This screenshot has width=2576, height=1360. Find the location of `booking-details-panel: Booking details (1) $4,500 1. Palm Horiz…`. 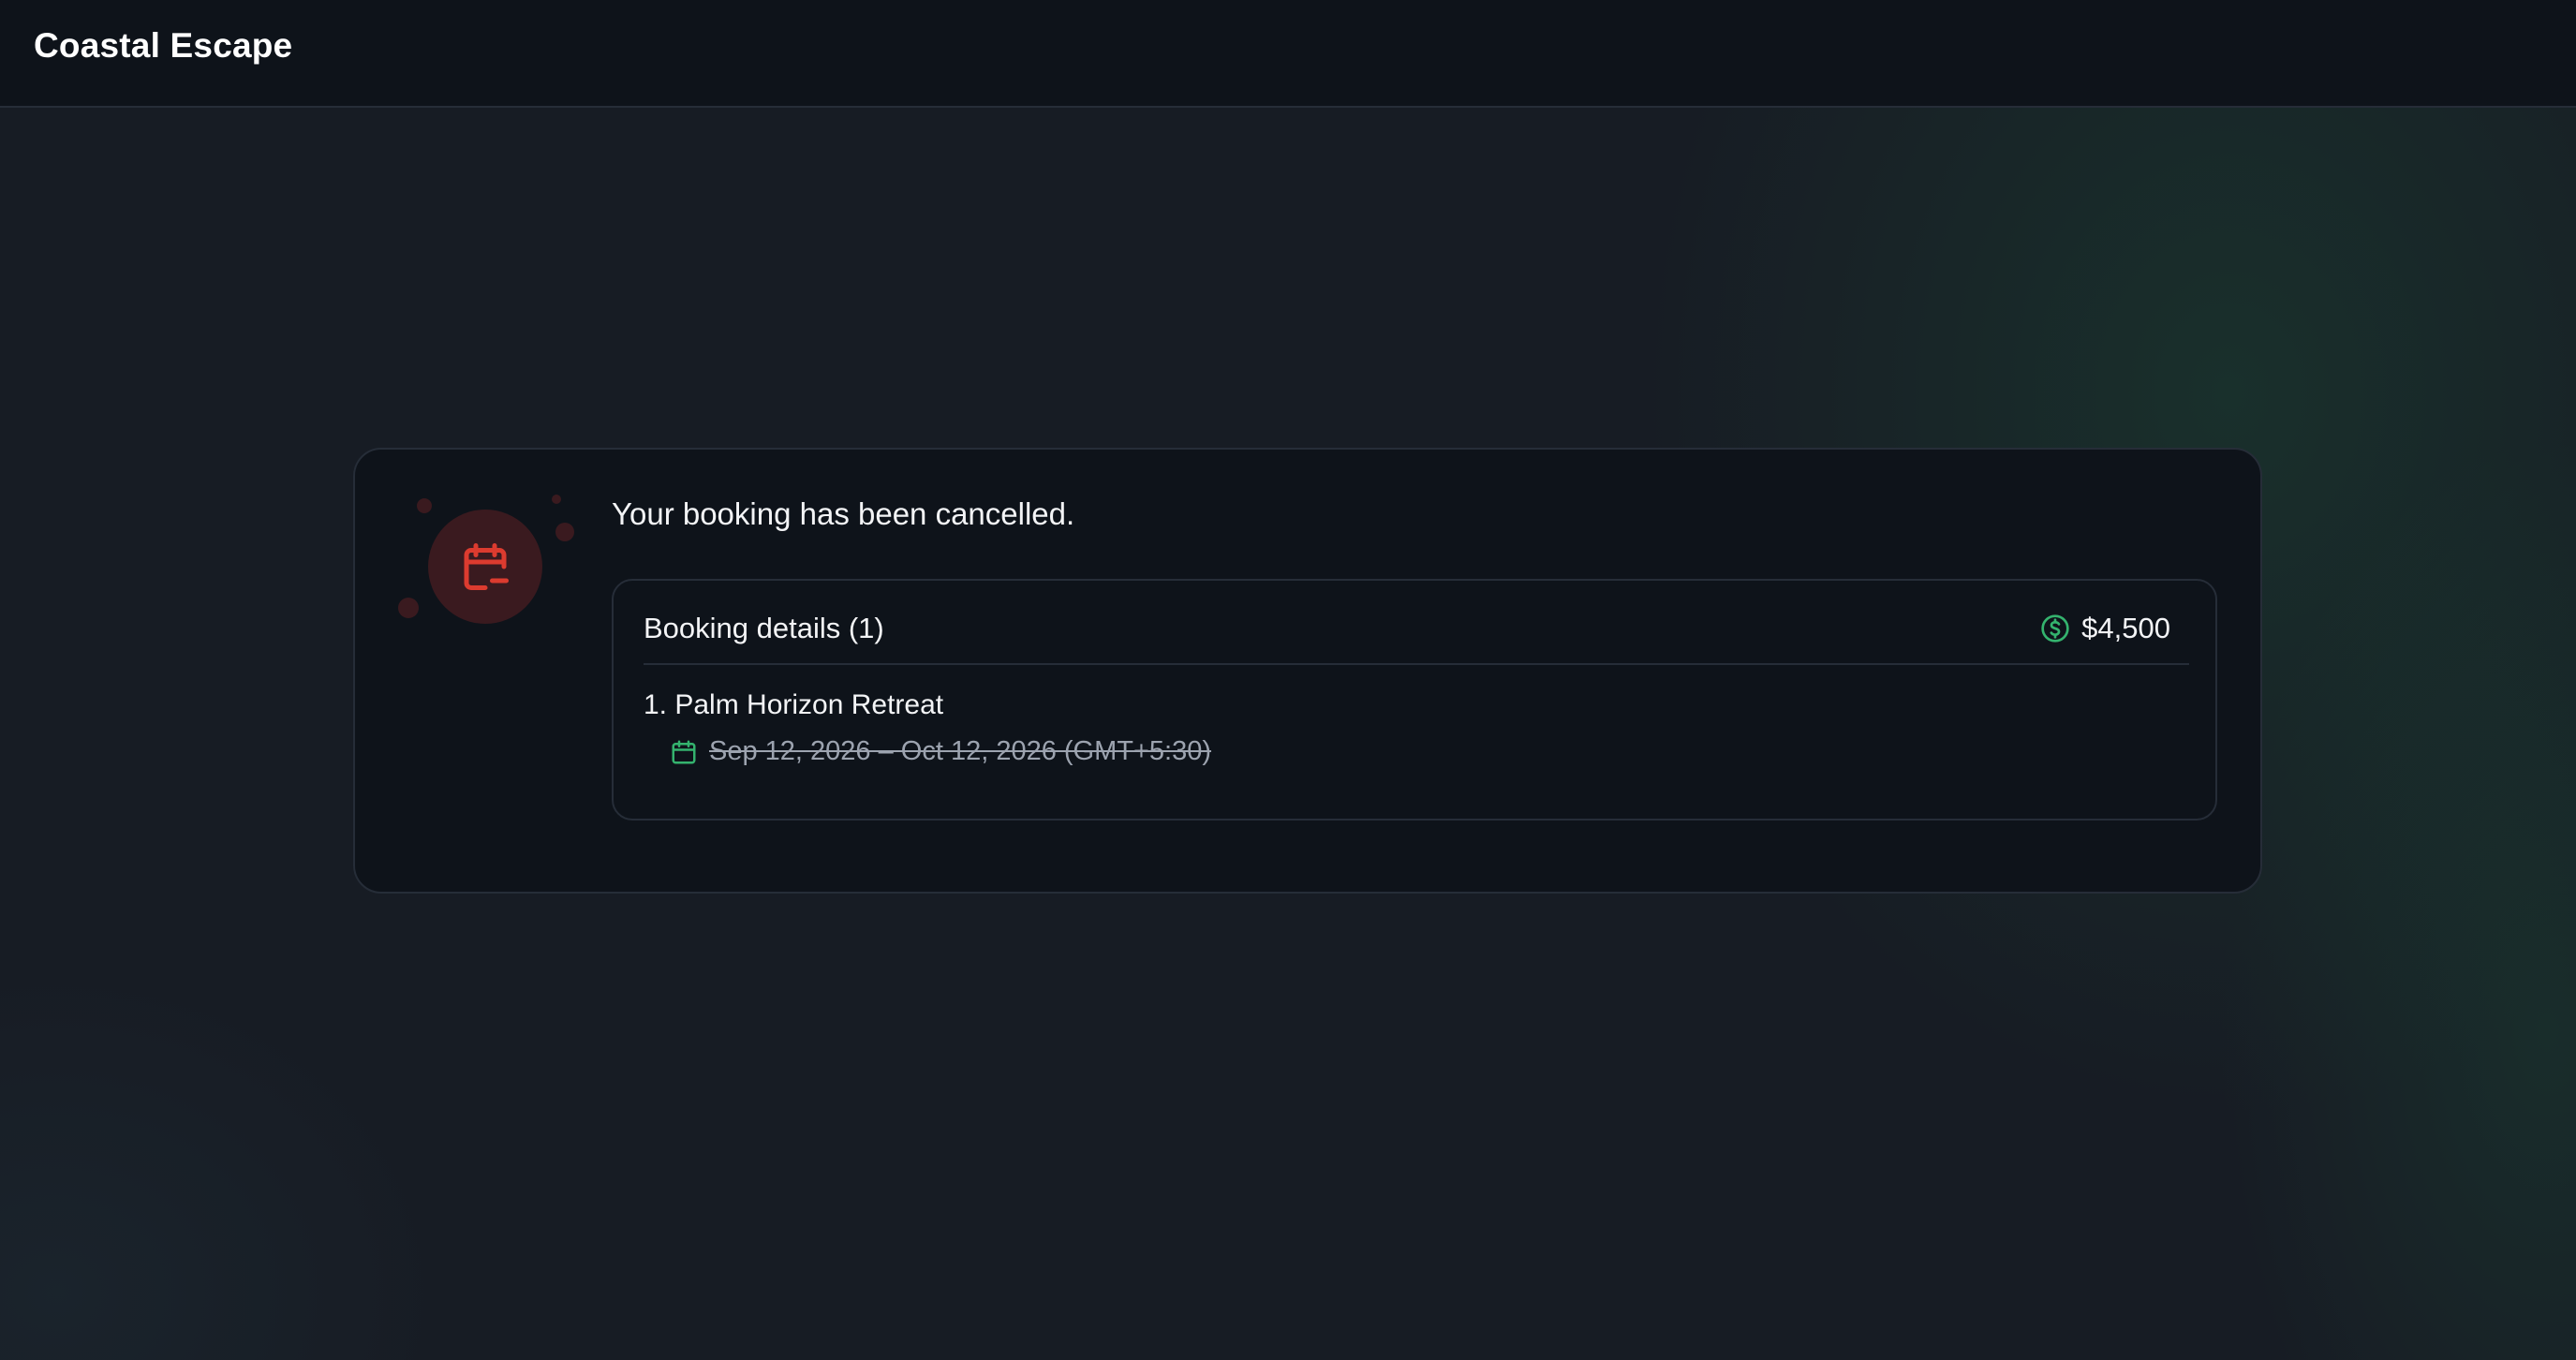

booking-details-panel: Booking details (1) $4,500 1. Palm Horiz… is located at coordinates (1414, 699).